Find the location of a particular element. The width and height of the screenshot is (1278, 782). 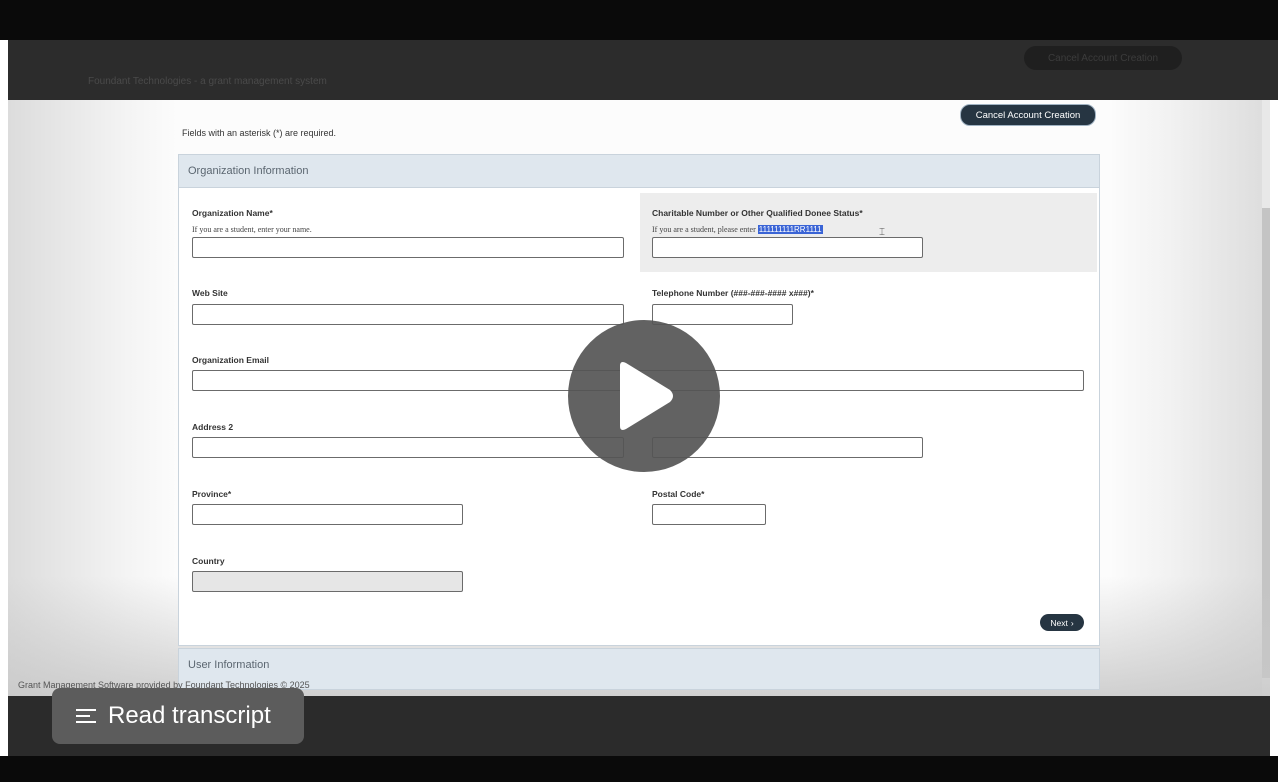

chevron-right-icon: › is located at coordinates (1072, 622).